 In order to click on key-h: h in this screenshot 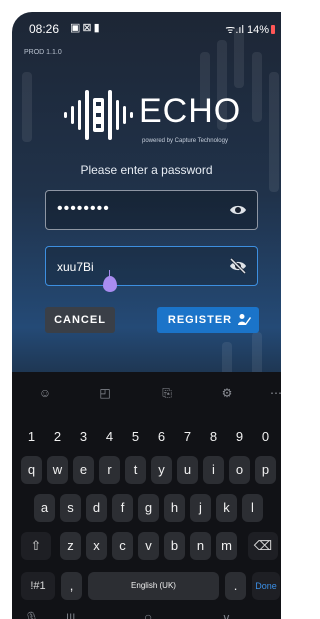, I will do `click(174, 508)`.